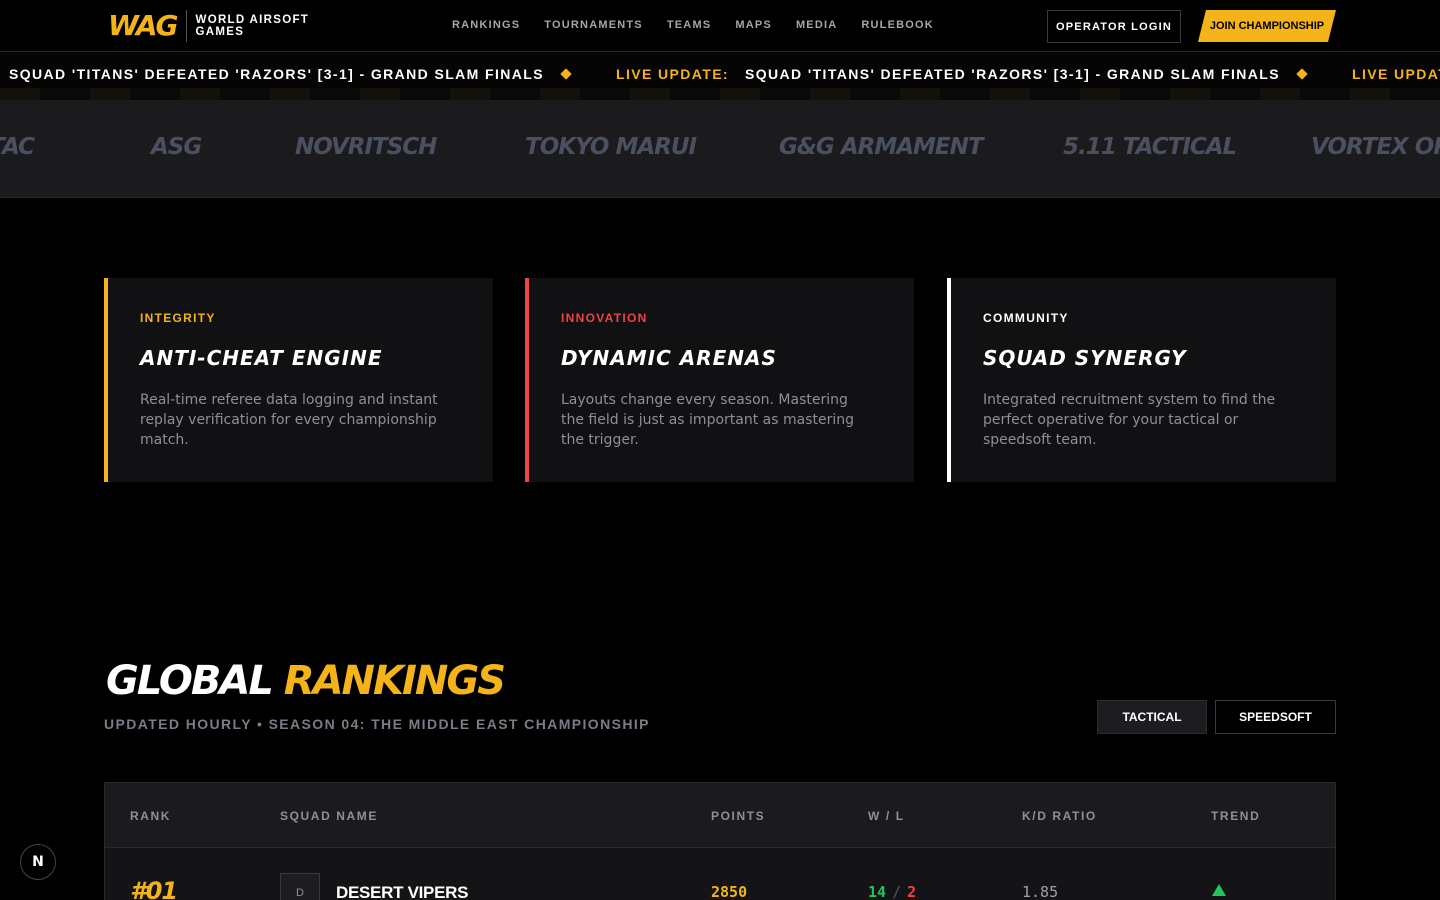 Image resolution: width=1440 pixels, height=900 pixels. What do you see at coordinates (1150, 147) in the screenshot?
I see `sponsor-logo: 5.11 TACTICAL` at bounding box center [1150, 147].